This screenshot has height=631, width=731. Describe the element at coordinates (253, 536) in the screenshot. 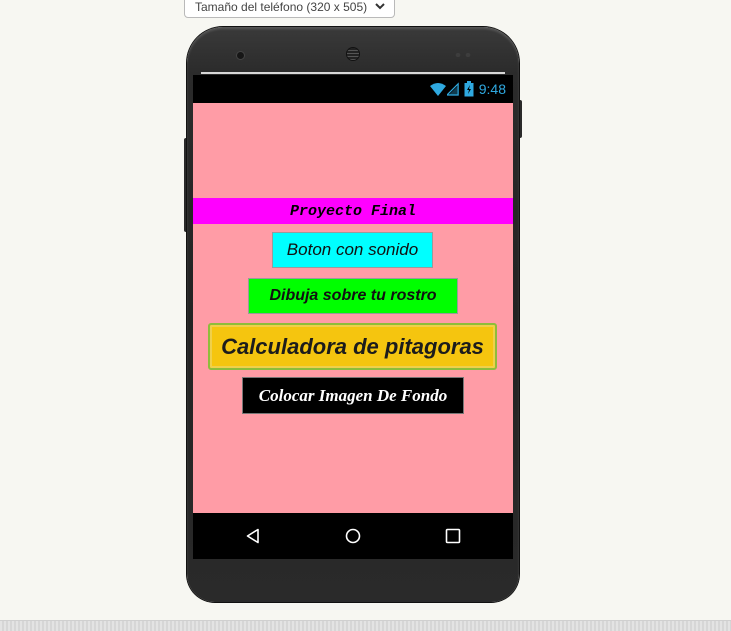

I see `back-icon` at that location.